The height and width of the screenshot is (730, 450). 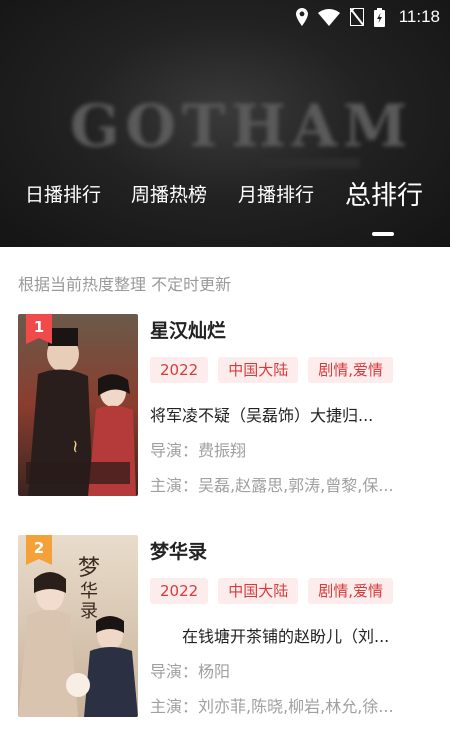 I want to click on status-time: 11:18, so click(x=419, y=16).